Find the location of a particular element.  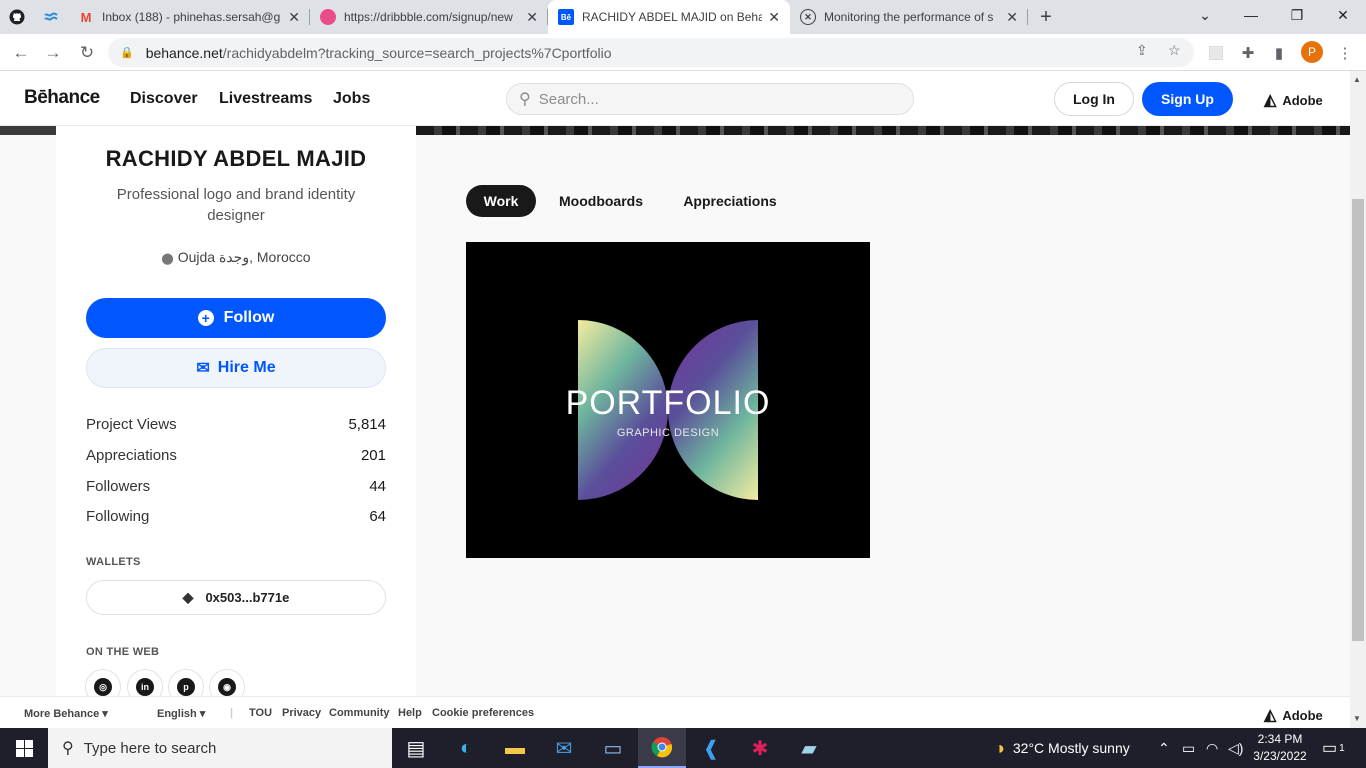

back-button: ← is located at coordinates (21, 53).